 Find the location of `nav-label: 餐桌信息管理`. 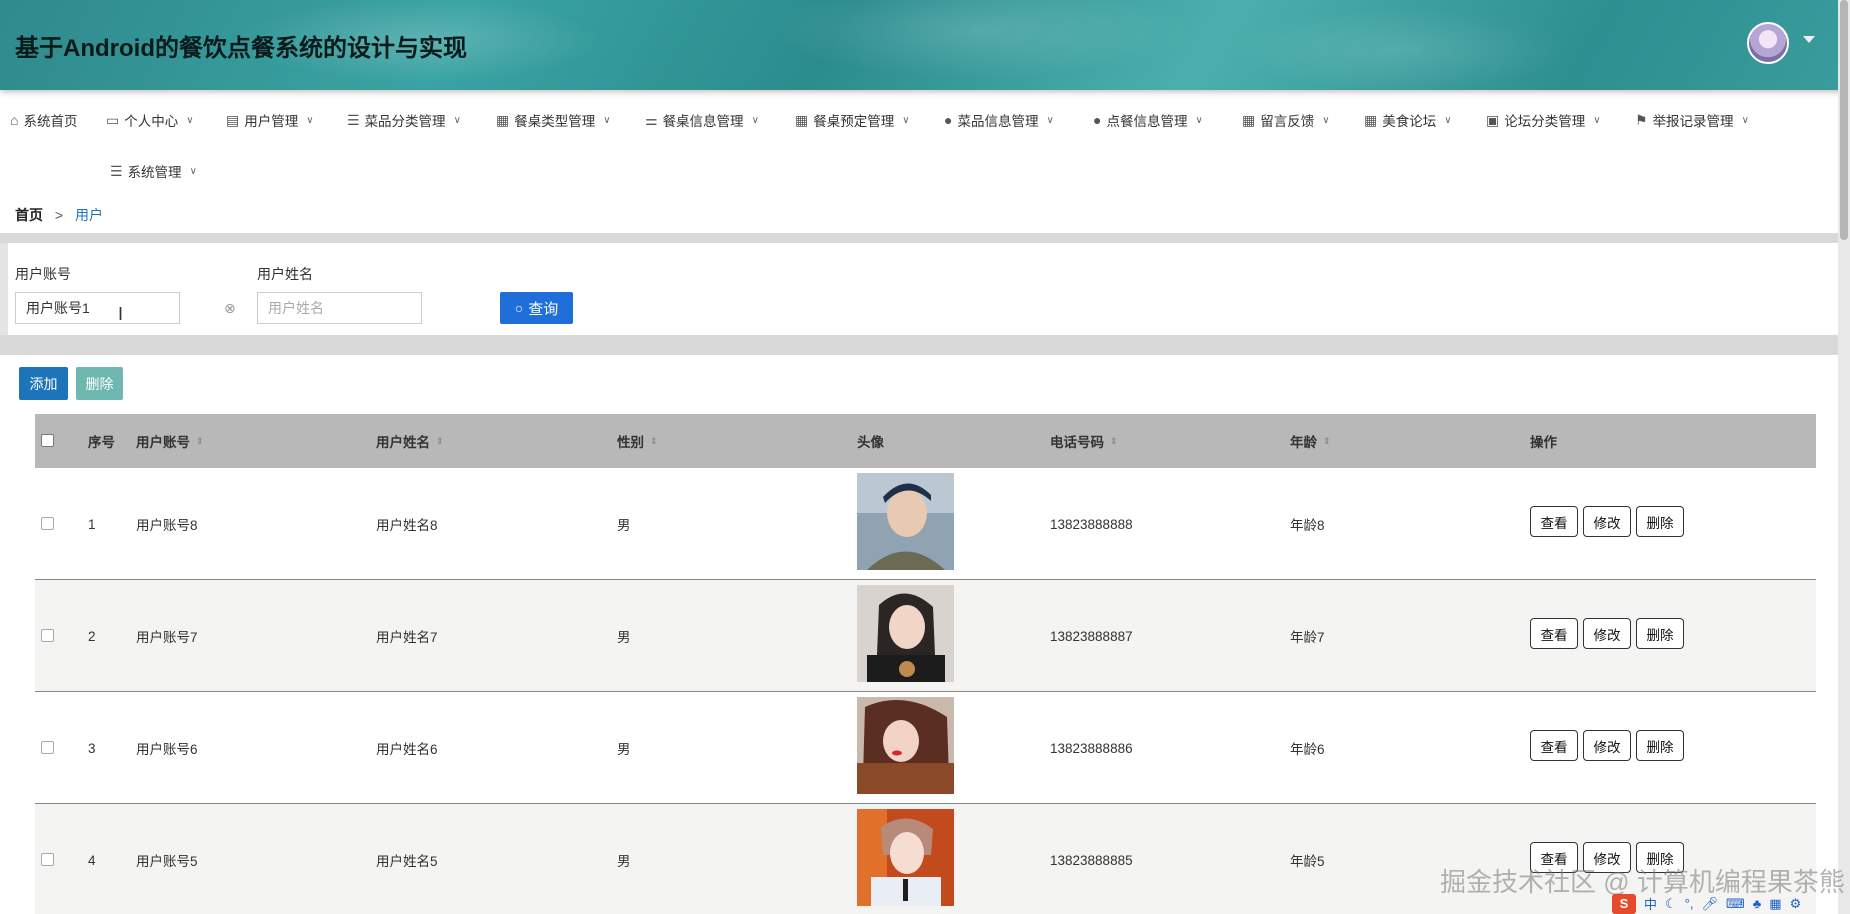

nav-label: 餐桌信息管理 is located at coordinates (703, 121).